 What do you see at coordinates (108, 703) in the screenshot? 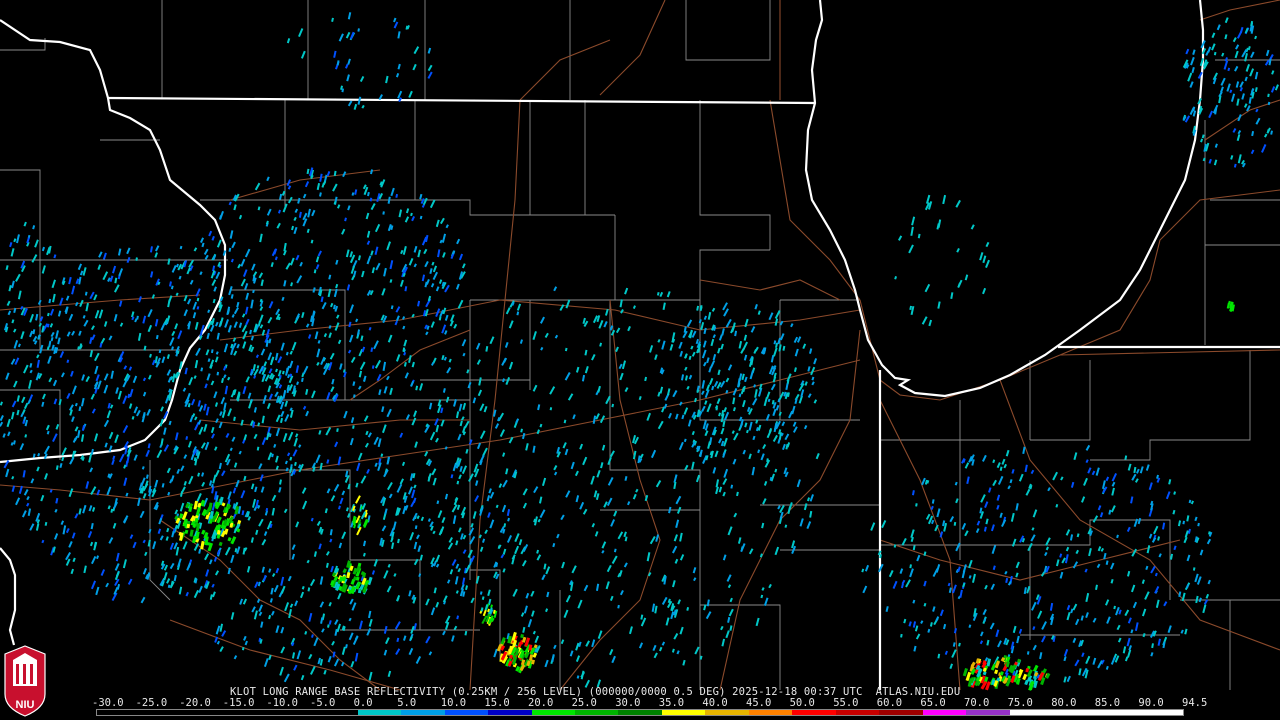
I see `colorbar-label: -30.0` at bounding box center [108, 703].